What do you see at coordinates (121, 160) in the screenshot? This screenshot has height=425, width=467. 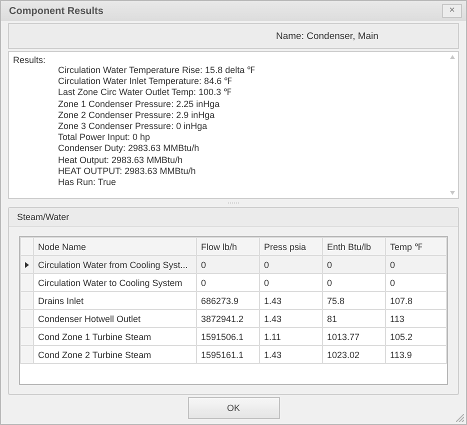 I see `result-line: Heat Output: 2983.63 MMBtu/h` at bounding box center [121, 160].